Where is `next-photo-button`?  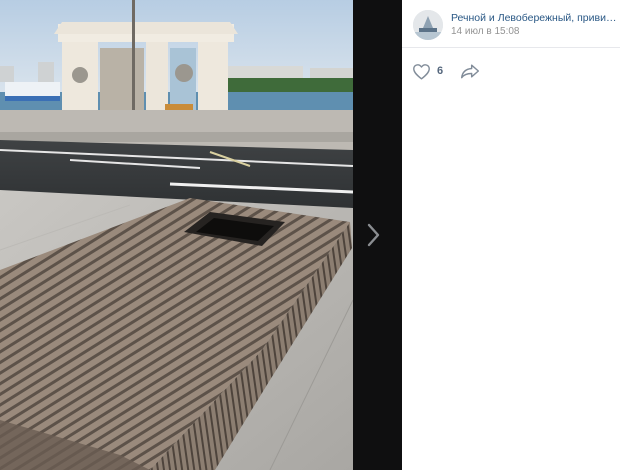 next-photo-button is located at coordinates (377, 235).